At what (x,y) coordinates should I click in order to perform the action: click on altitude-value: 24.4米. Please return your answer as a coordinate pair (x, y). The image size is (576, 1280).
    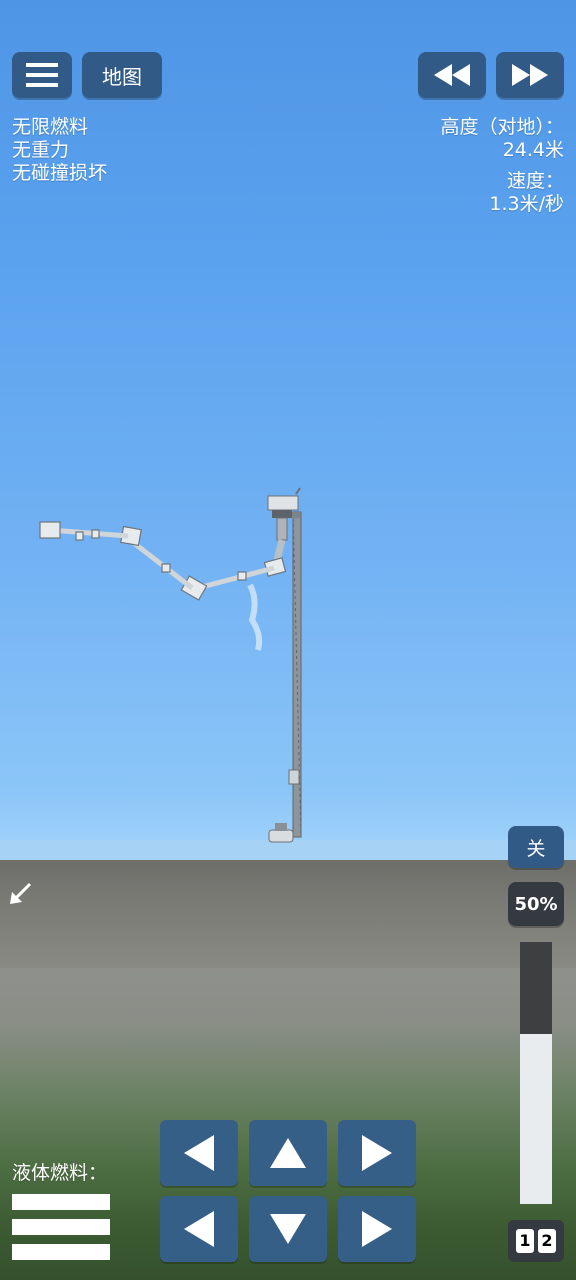
    Looking at the image, I should click on (533, 150).